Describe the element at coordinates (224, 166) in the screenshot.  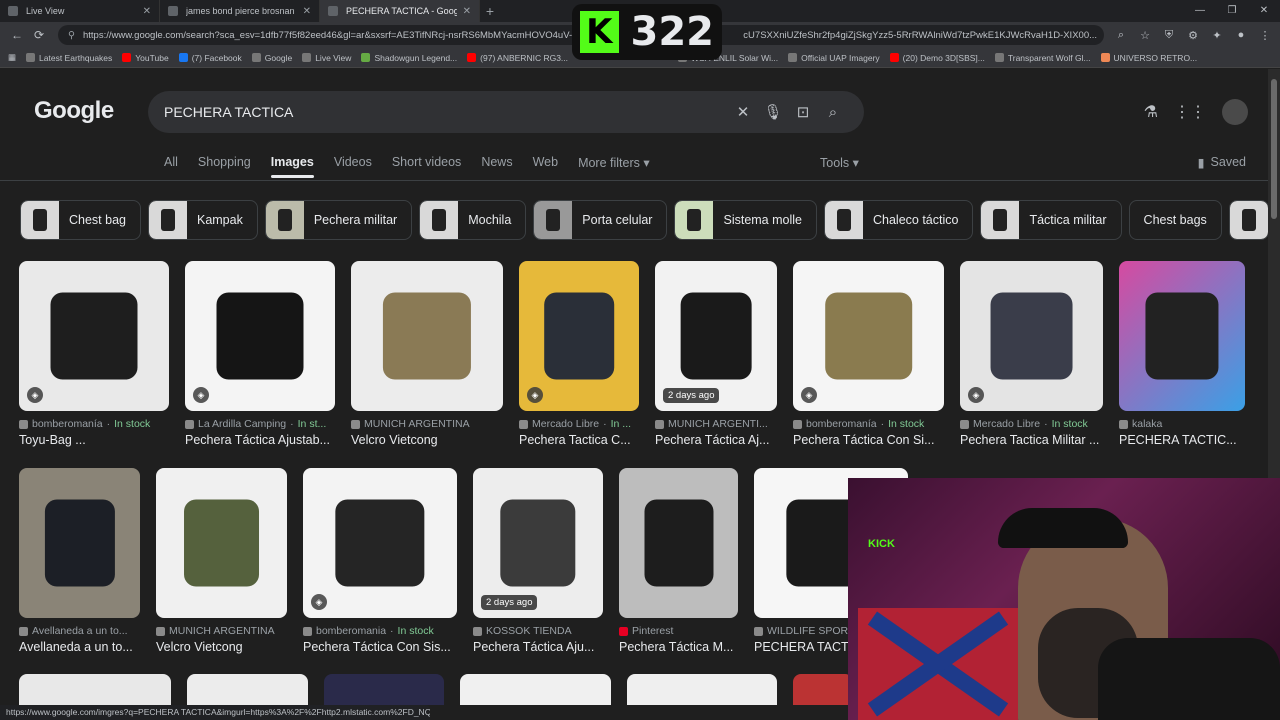
I see `tab-shopping: Shopping` at that location.